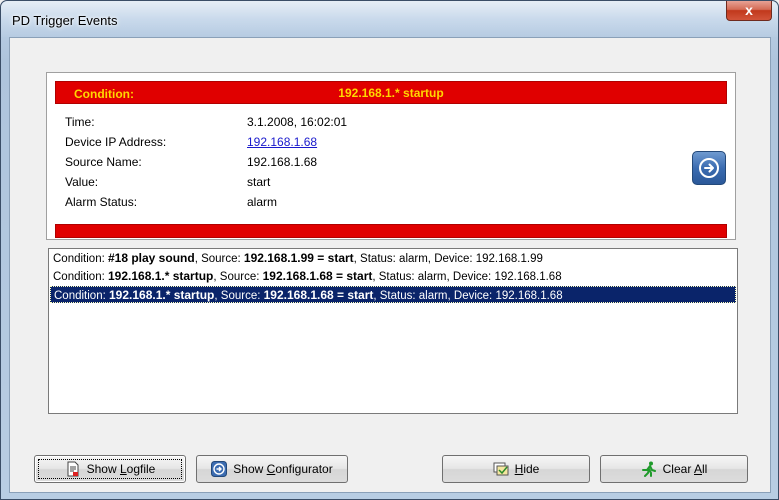 The height and width of the screenshot is (500, 779). Describe the element at coordinates (297, 122) in the screenshot. I see `time-value: 3.1.2008, 16:02:01` at that location.